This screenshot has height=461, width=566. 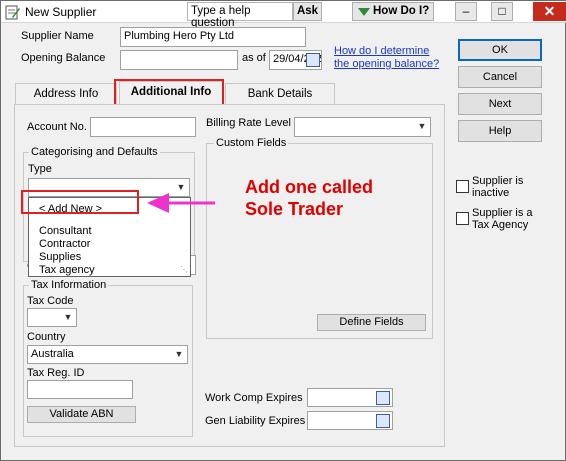 What do you see at coordinates (462, 186) in the screenshot?
I see `supplier-inactive-checkbox` at bounding box center [462, 186].